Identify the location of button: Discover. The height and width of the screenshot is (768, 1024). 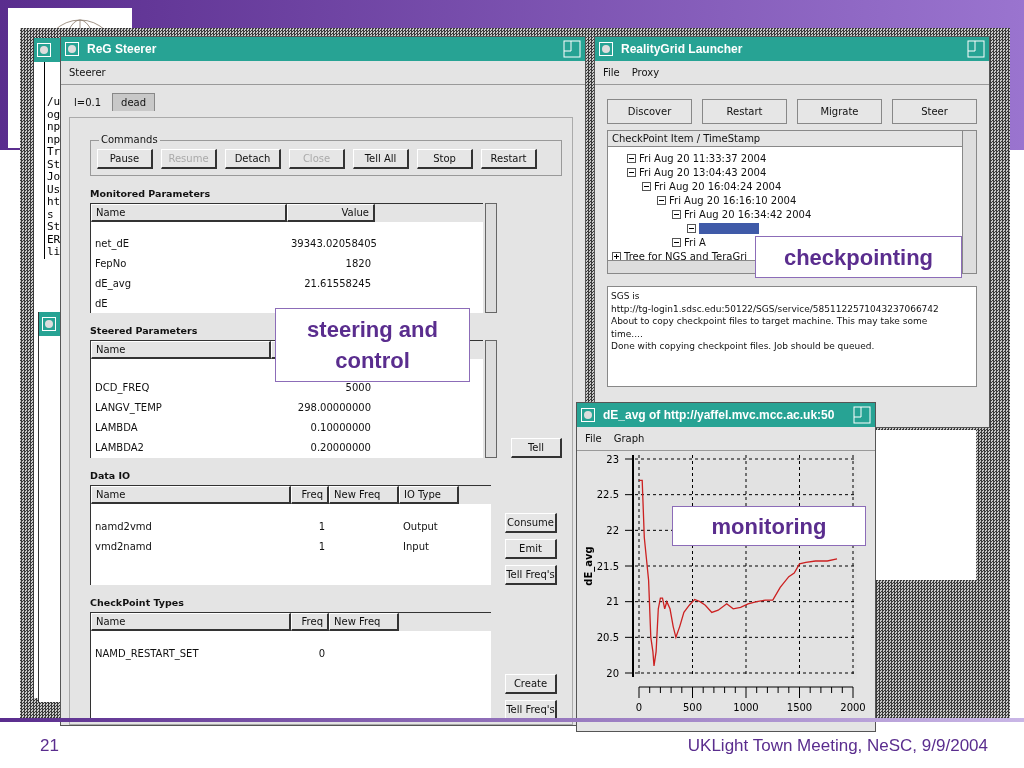
(649, 111).